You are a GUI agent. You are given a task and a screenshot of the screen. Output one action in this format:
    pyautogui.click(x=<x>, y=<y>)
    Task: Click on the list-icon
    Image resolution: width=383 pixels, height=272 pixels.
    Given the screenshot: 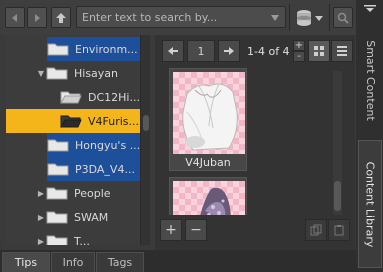 What is the action you would take?
    pyautogui.click(x=342, y=51)
    